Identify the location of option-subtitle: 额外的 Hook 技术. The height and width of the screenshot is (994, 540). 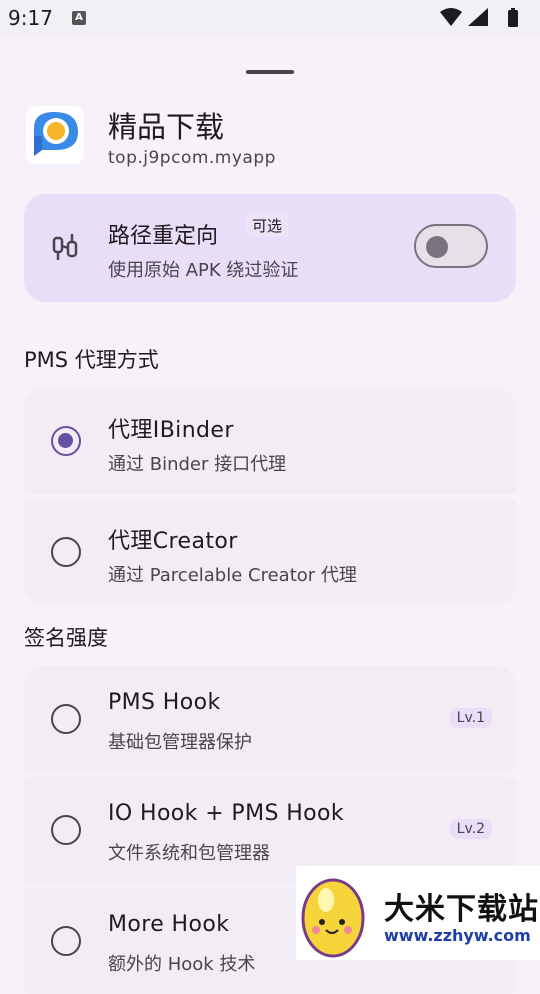
(182, 964).